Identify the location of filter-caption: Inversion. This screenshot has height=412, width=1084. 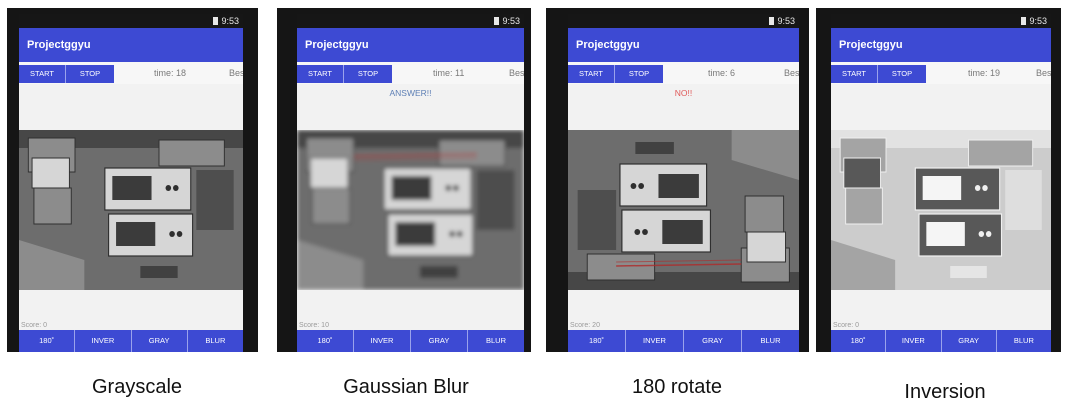
(945, 392).